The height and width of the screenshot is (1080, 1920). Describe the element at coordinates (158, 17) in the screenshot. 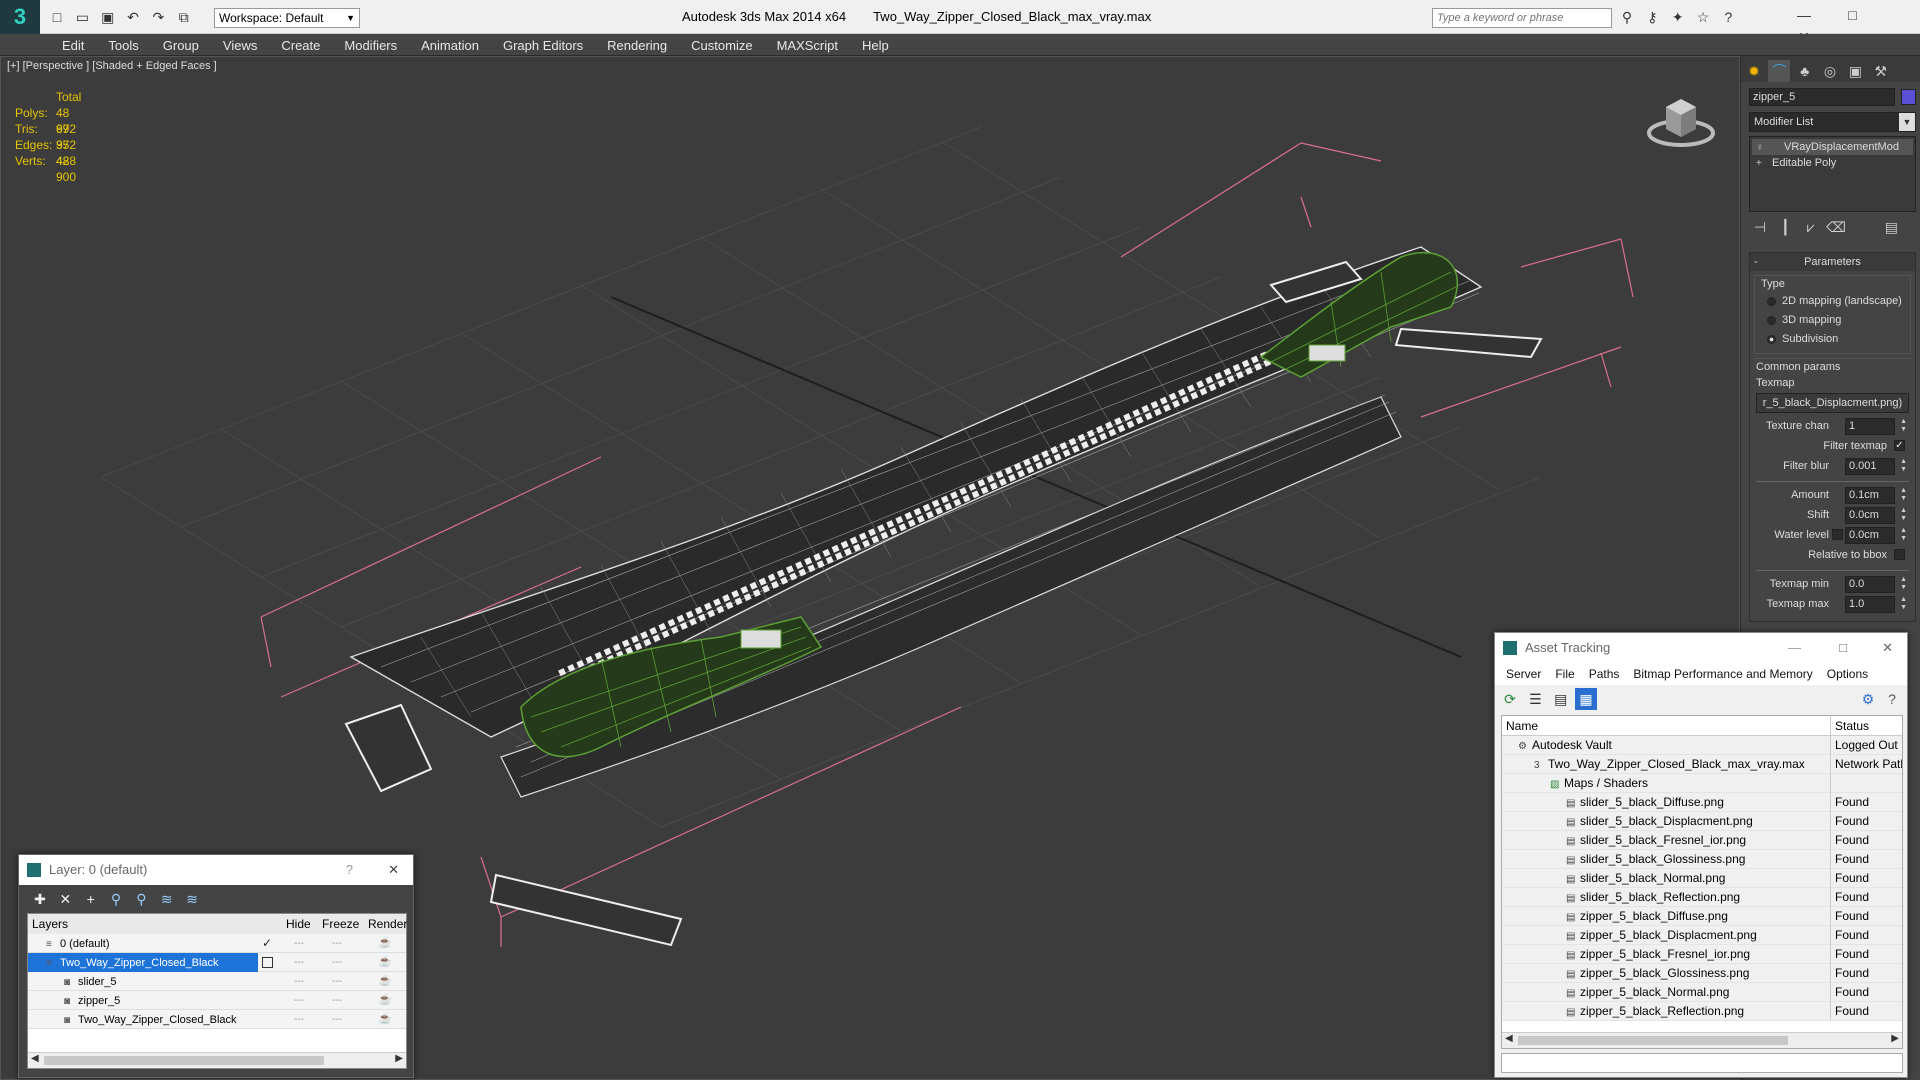

I see `redo-icon: ↷` at that location.